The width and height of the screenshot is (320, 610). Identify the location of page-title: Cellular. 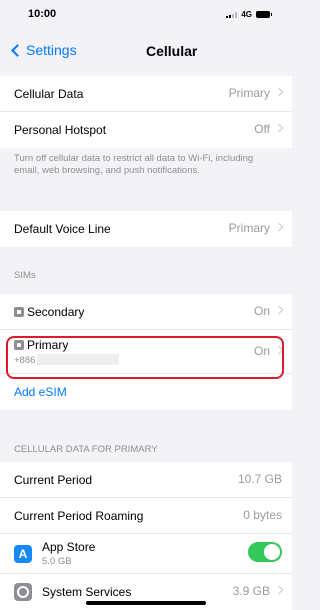
(172, 51).